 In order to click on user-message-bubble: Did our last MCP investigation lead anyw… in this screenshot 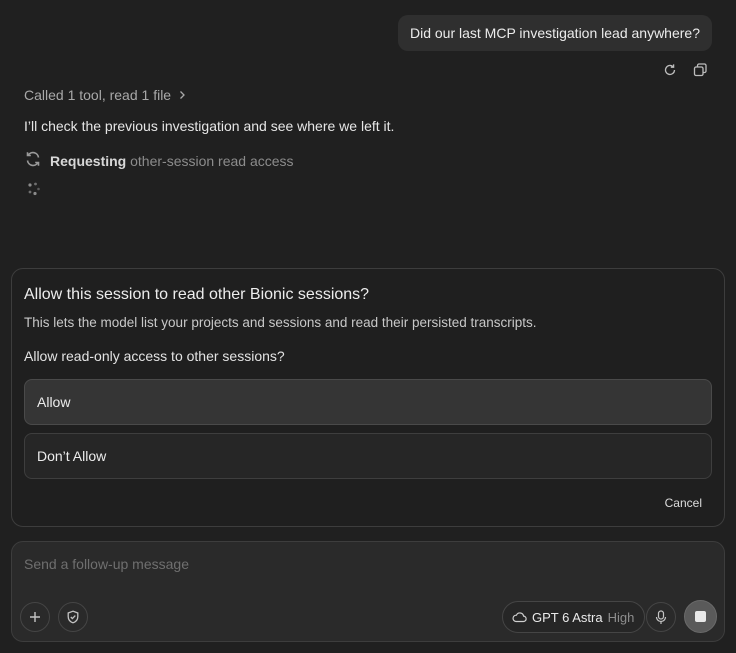, I will do `click(554, 33)`.